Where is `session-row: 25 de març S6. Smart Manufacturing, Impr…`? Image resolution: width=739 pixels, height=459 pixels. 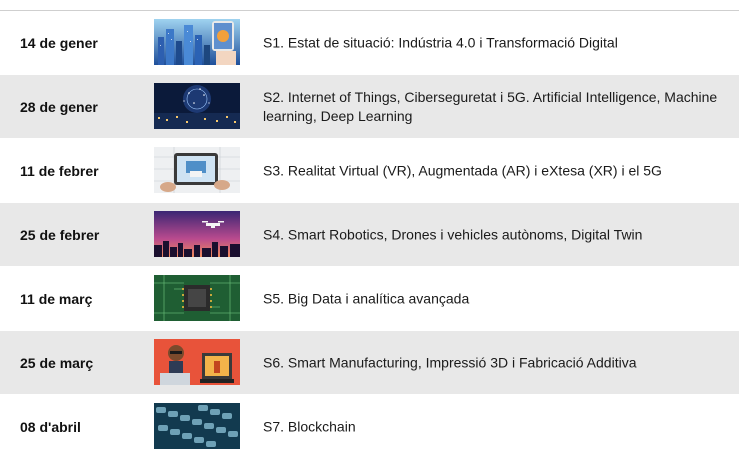 session-row: 25 de març S6. Smart Manufacturing, Impr… is located at coordinates (369, 363).